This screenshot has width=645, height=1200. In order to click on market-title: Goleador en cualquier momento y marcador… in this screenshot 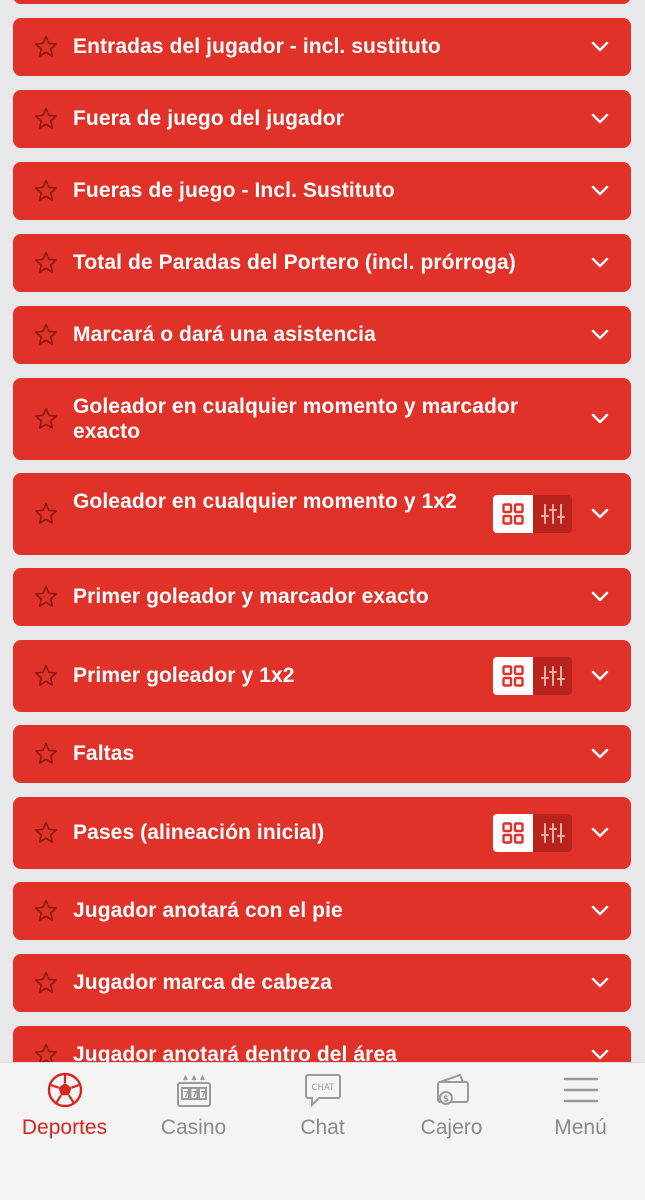, I will do `click(296, 419)`.